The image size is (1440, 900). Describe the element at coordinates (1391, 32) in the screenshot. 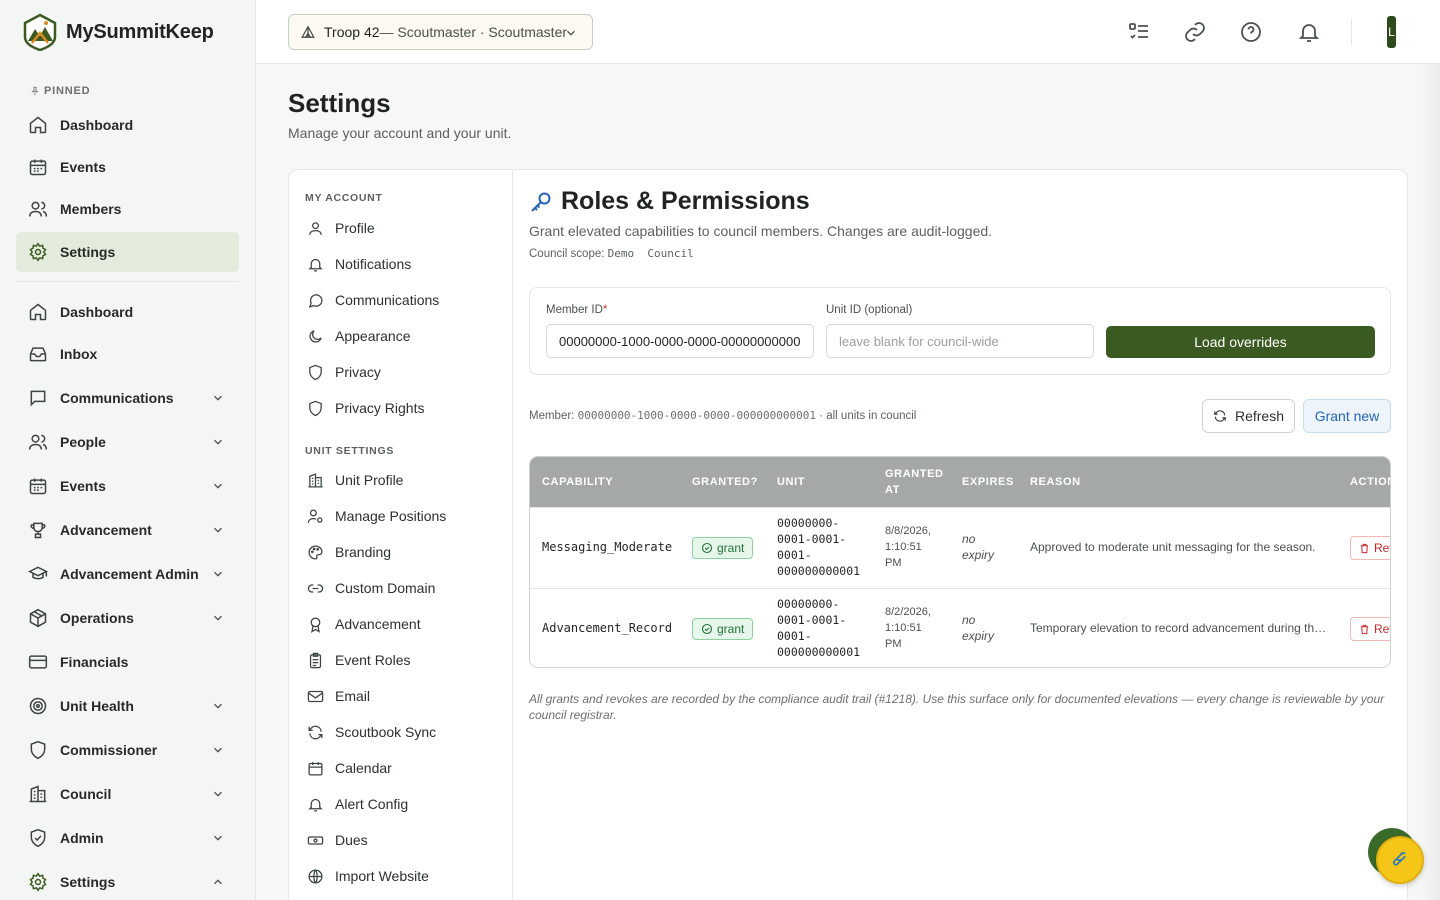

I see `avatar: L` at that location.